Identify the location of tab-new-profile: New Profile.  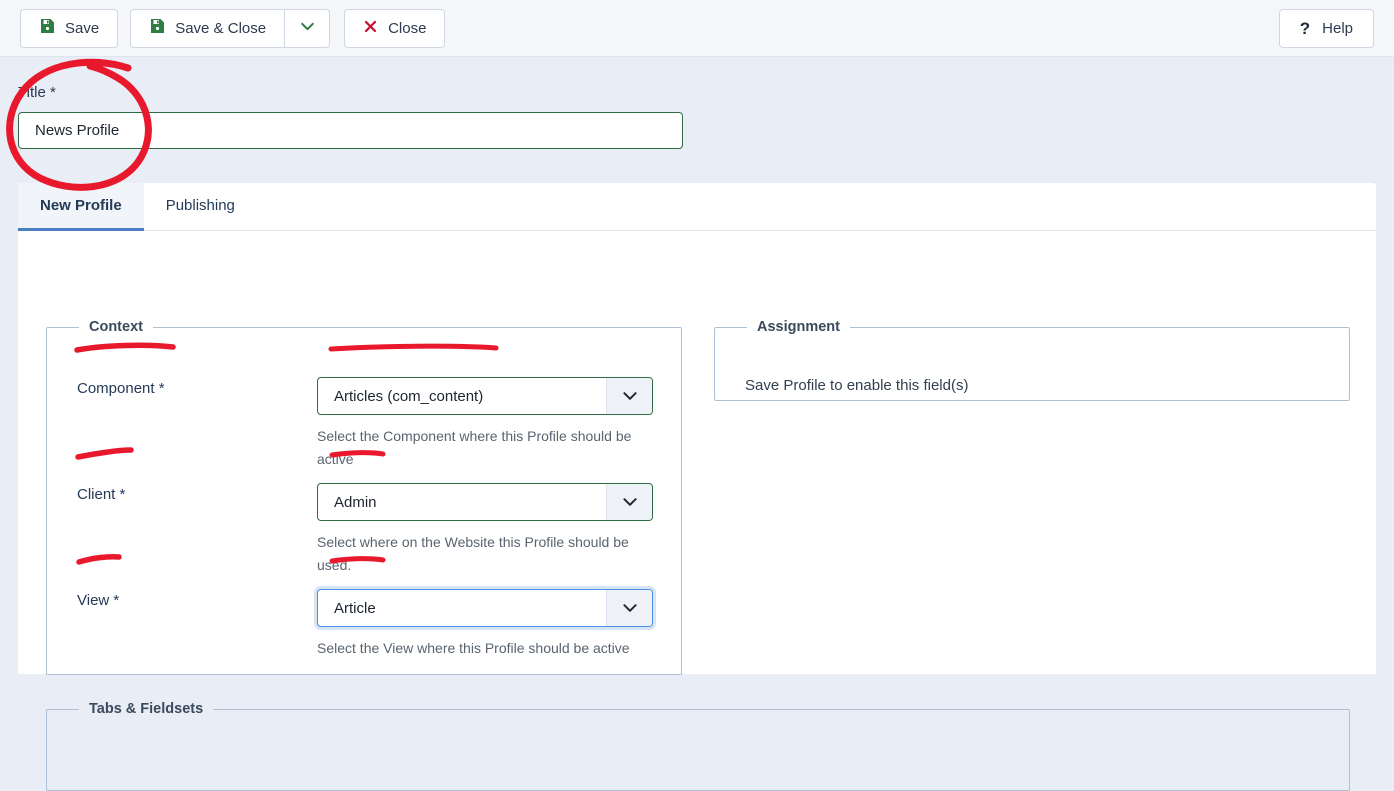
(81, 207).